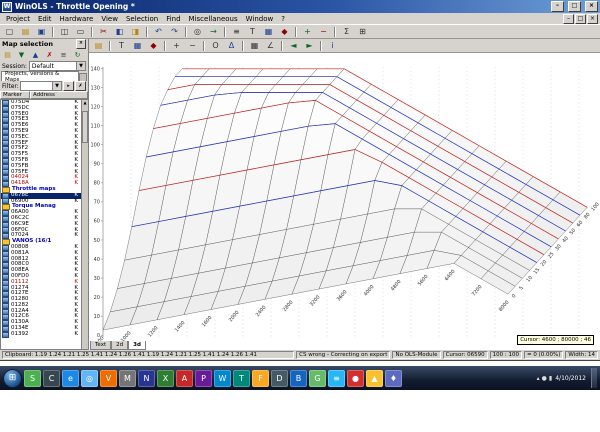 This screenshot has width=600, height=432. What do you see at coordinates (108, 378) in the screenshot?
I see `taskbar-app-icon: V` at bounding box center [108, 378].